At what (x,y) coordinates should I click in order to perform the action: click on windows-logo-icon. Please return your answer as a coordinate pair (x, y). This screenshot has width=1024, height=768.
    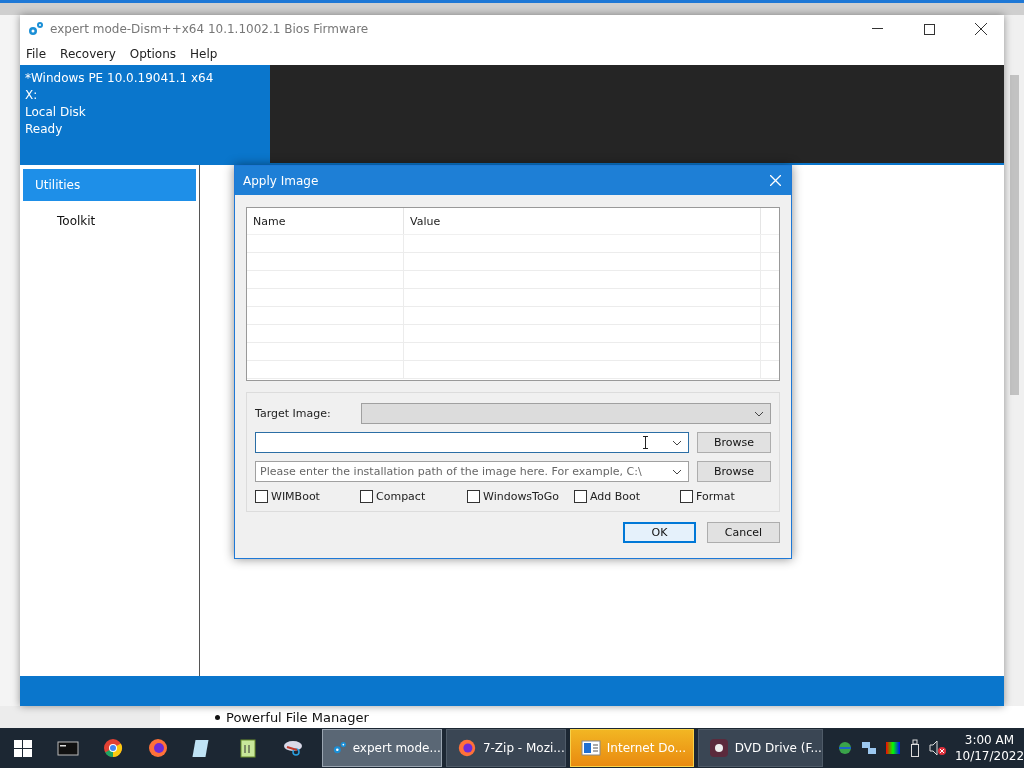
    Looking at the image, I should click on (22, 748).